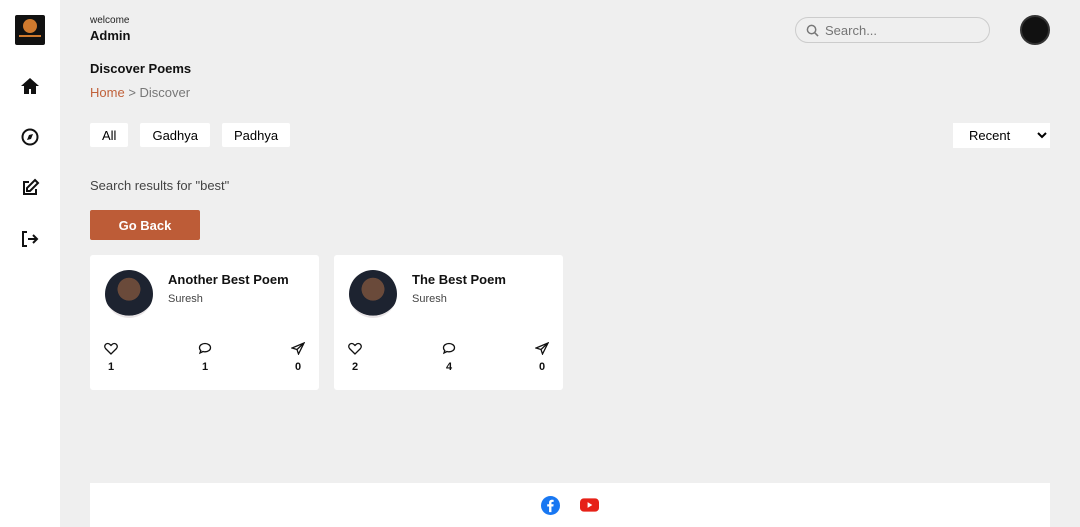 The height and width of the screenshot is (527, 1080). I want to click on comment-button: 1, so click(205, 357).